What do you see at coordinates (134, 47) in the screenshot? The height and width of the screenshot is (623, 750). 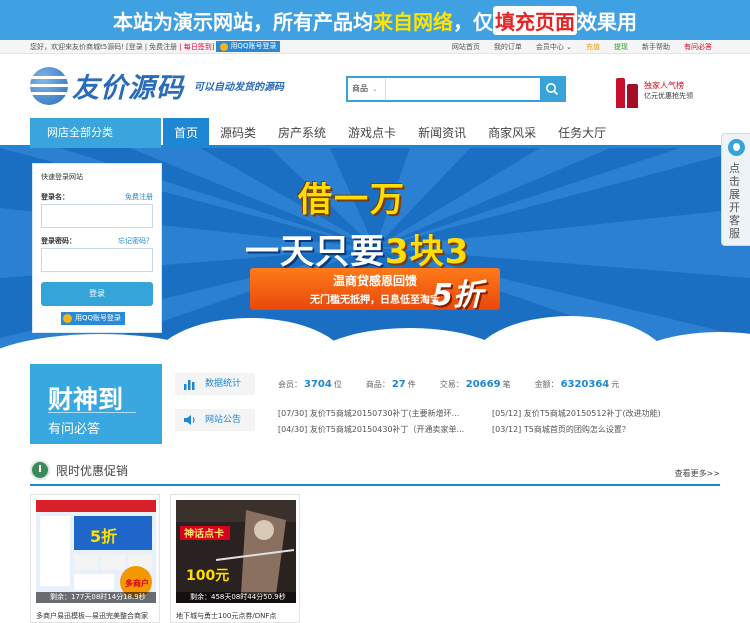 I see `login-link: [登录` at bounding box center [134, 47].